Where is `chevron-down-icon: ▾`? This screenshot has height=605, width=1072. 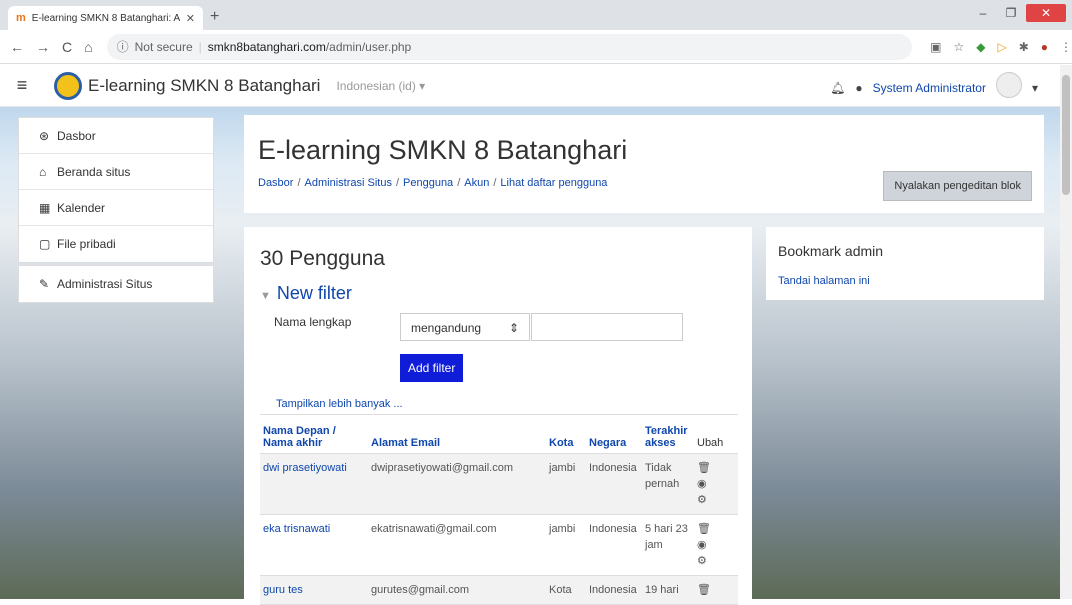
chevron-down-icon: ▾ is located at coordinates (1035, 88).